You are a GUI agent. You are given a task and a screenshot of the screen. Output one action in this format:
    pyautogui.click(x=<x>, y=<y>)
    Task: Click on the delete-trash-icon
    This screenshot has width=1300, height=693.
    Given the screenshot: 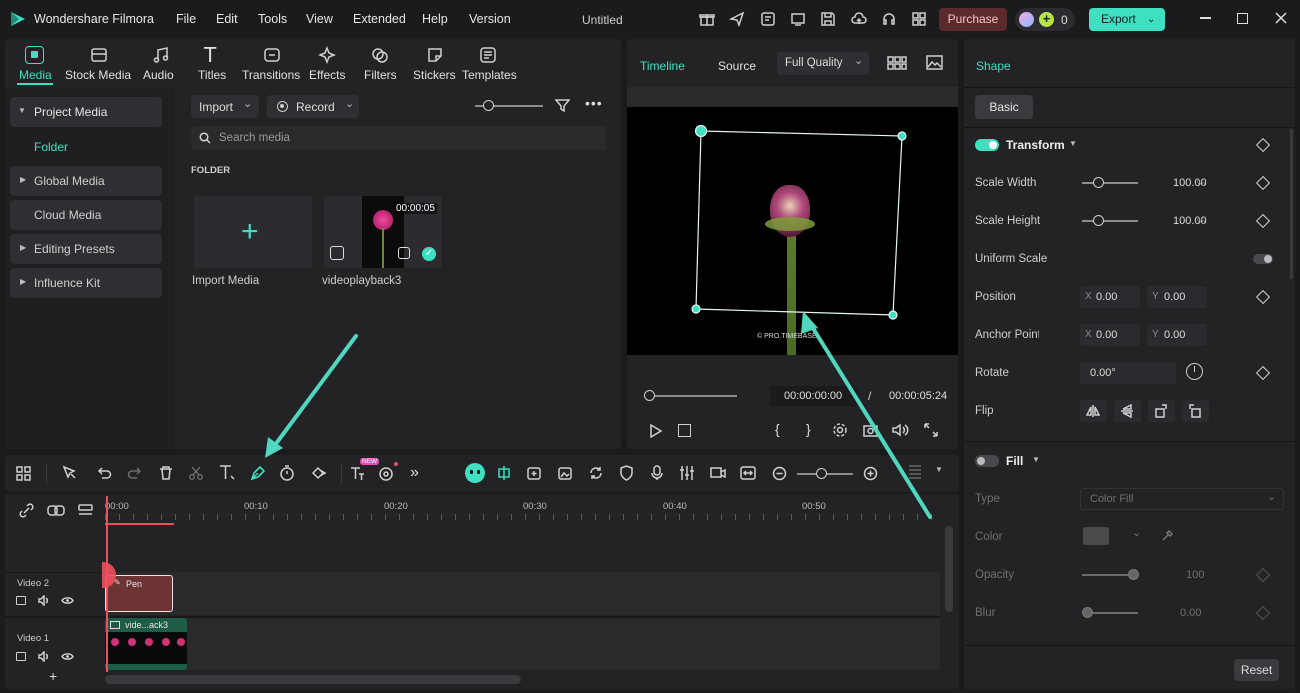 What is the action you would take?
    pyautogui.click(x=166, y=473)
    